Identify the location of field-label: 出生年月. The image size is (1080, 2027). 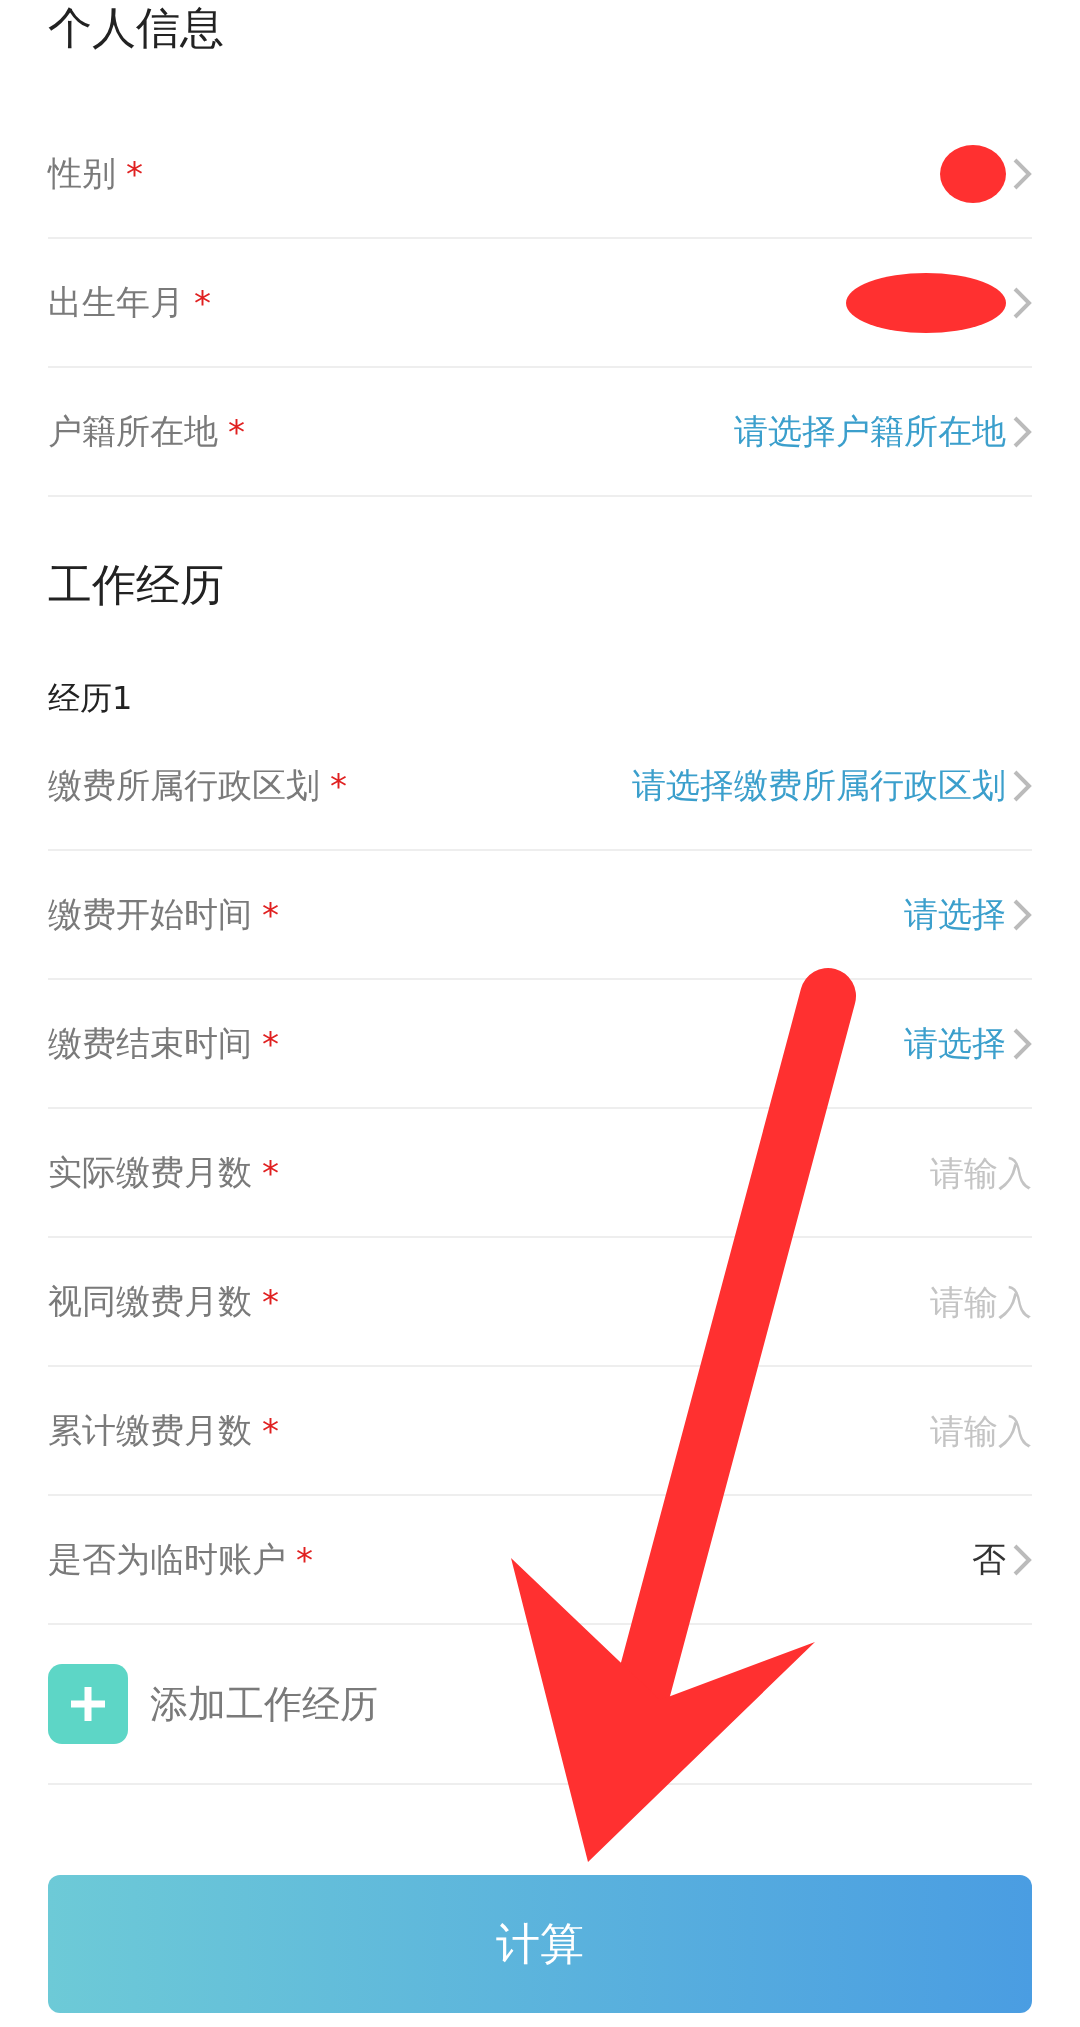
(116, 302).